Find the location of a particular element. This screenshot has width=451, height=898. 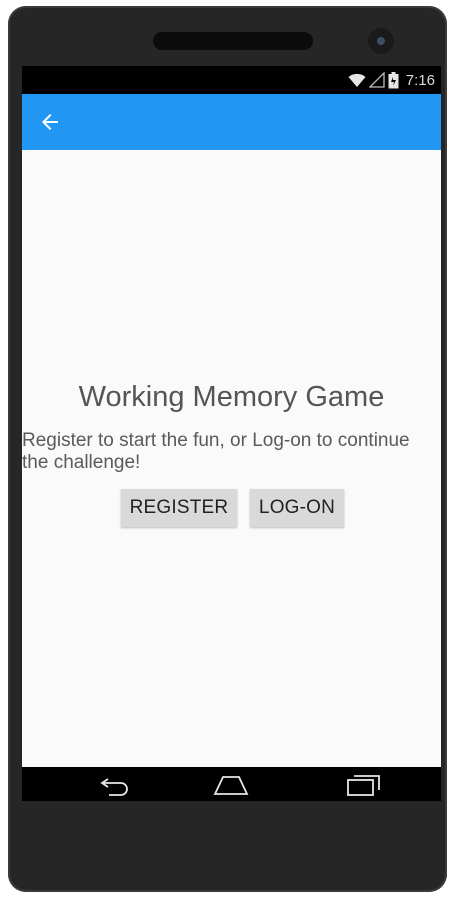

app-bar is located at coordinates (231, 122).